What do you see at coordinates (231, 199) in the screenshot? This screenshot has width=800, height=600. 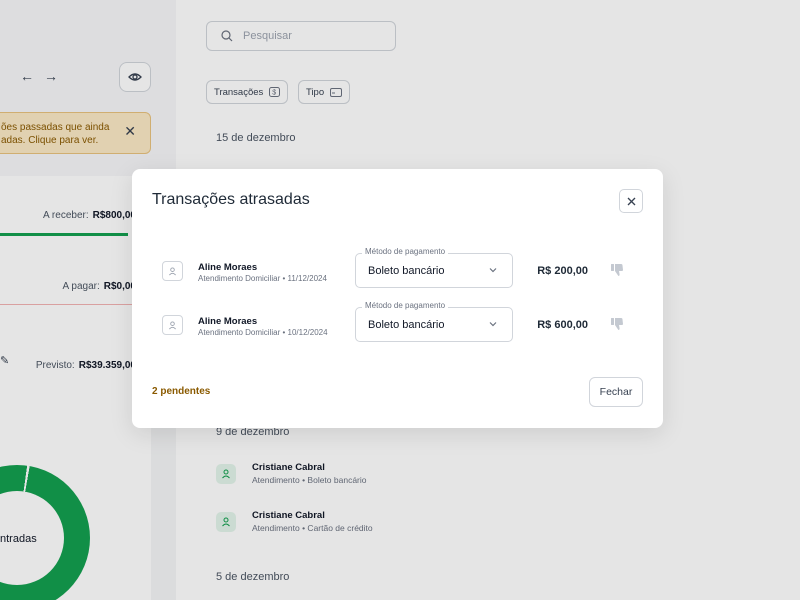 I see `modal-title: Transações atrasadas` at bounding box center [231, 199].